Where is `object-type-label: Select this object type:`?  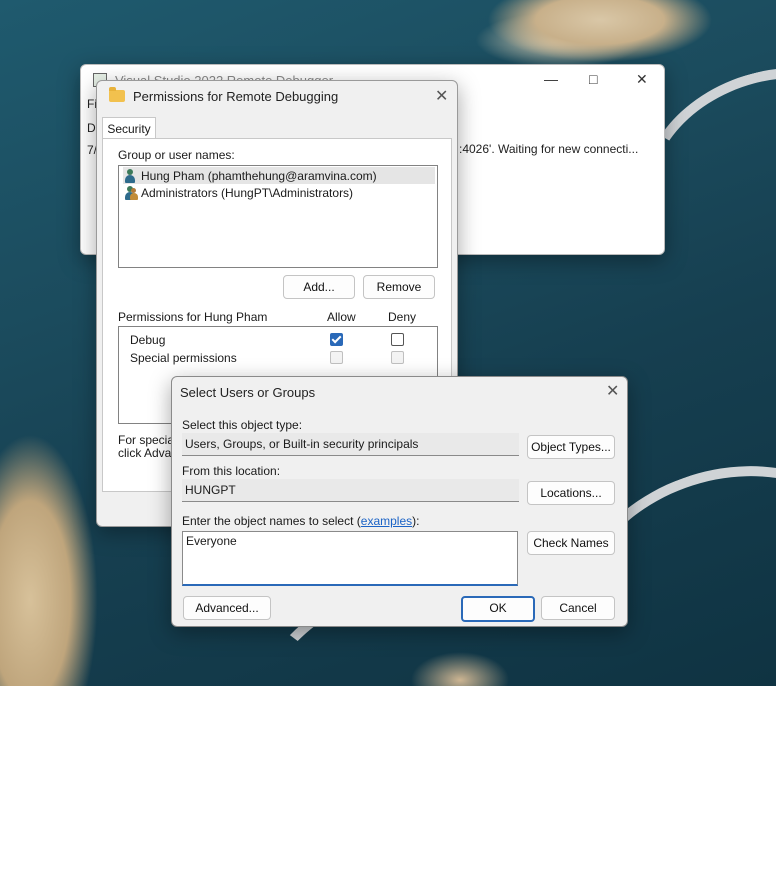 object-type-label: Select this object type: is located at coordinates (242, 425).